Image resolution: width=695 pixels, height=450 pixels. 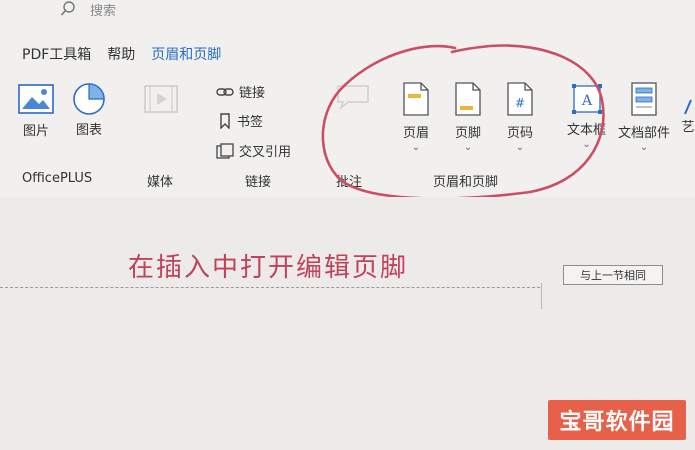 I want to click on footer-button: 页脚 ⌄, so click(x=468, y=117).